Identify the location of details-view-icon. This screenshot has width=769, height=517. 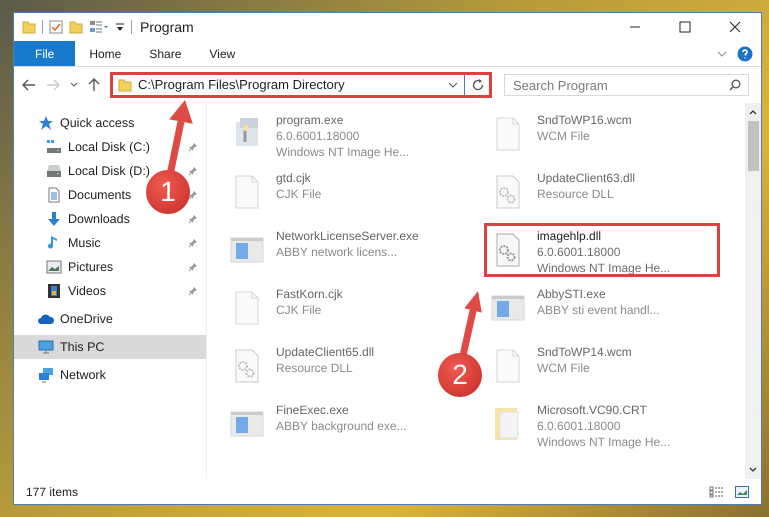
(717, 492).